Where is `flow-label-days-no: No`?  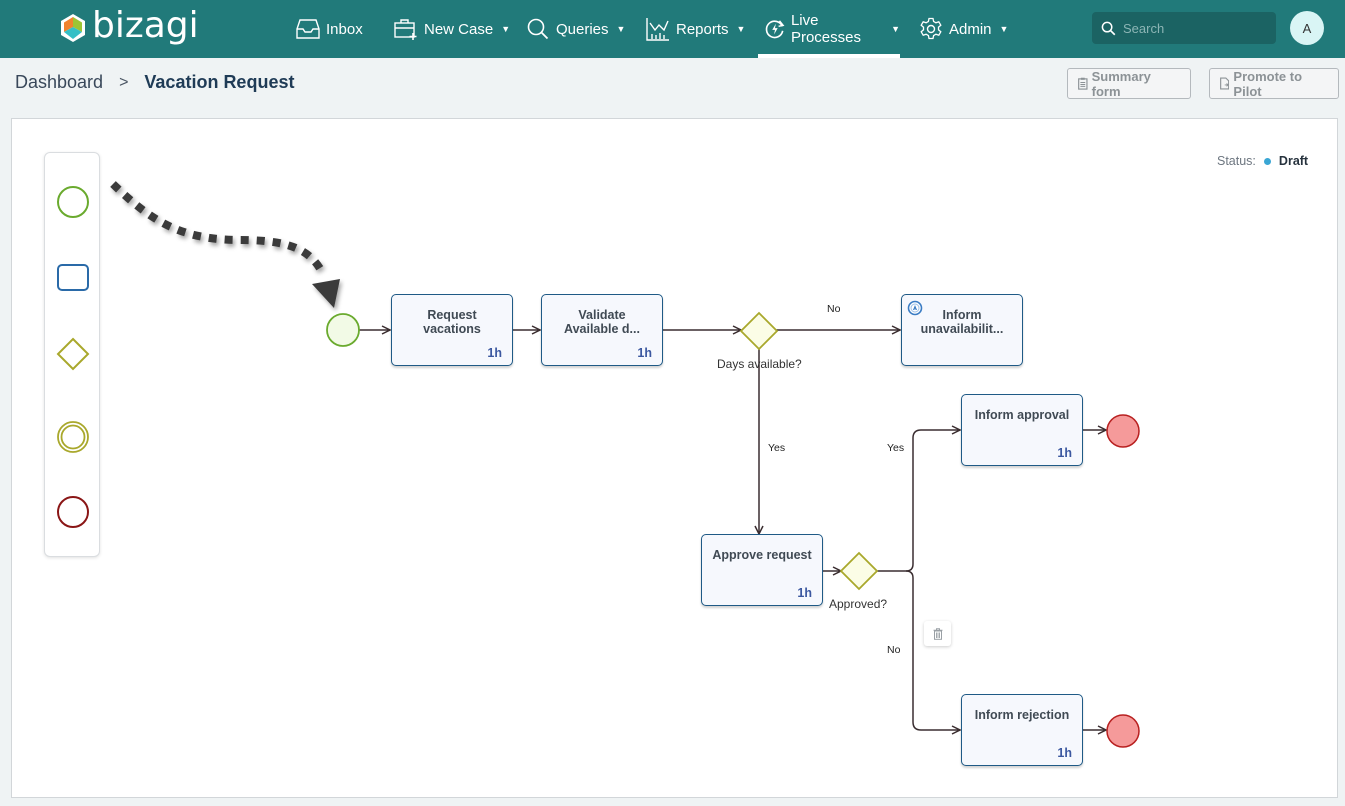 flow-label-days-no: No is located at coordinates (834, 309).